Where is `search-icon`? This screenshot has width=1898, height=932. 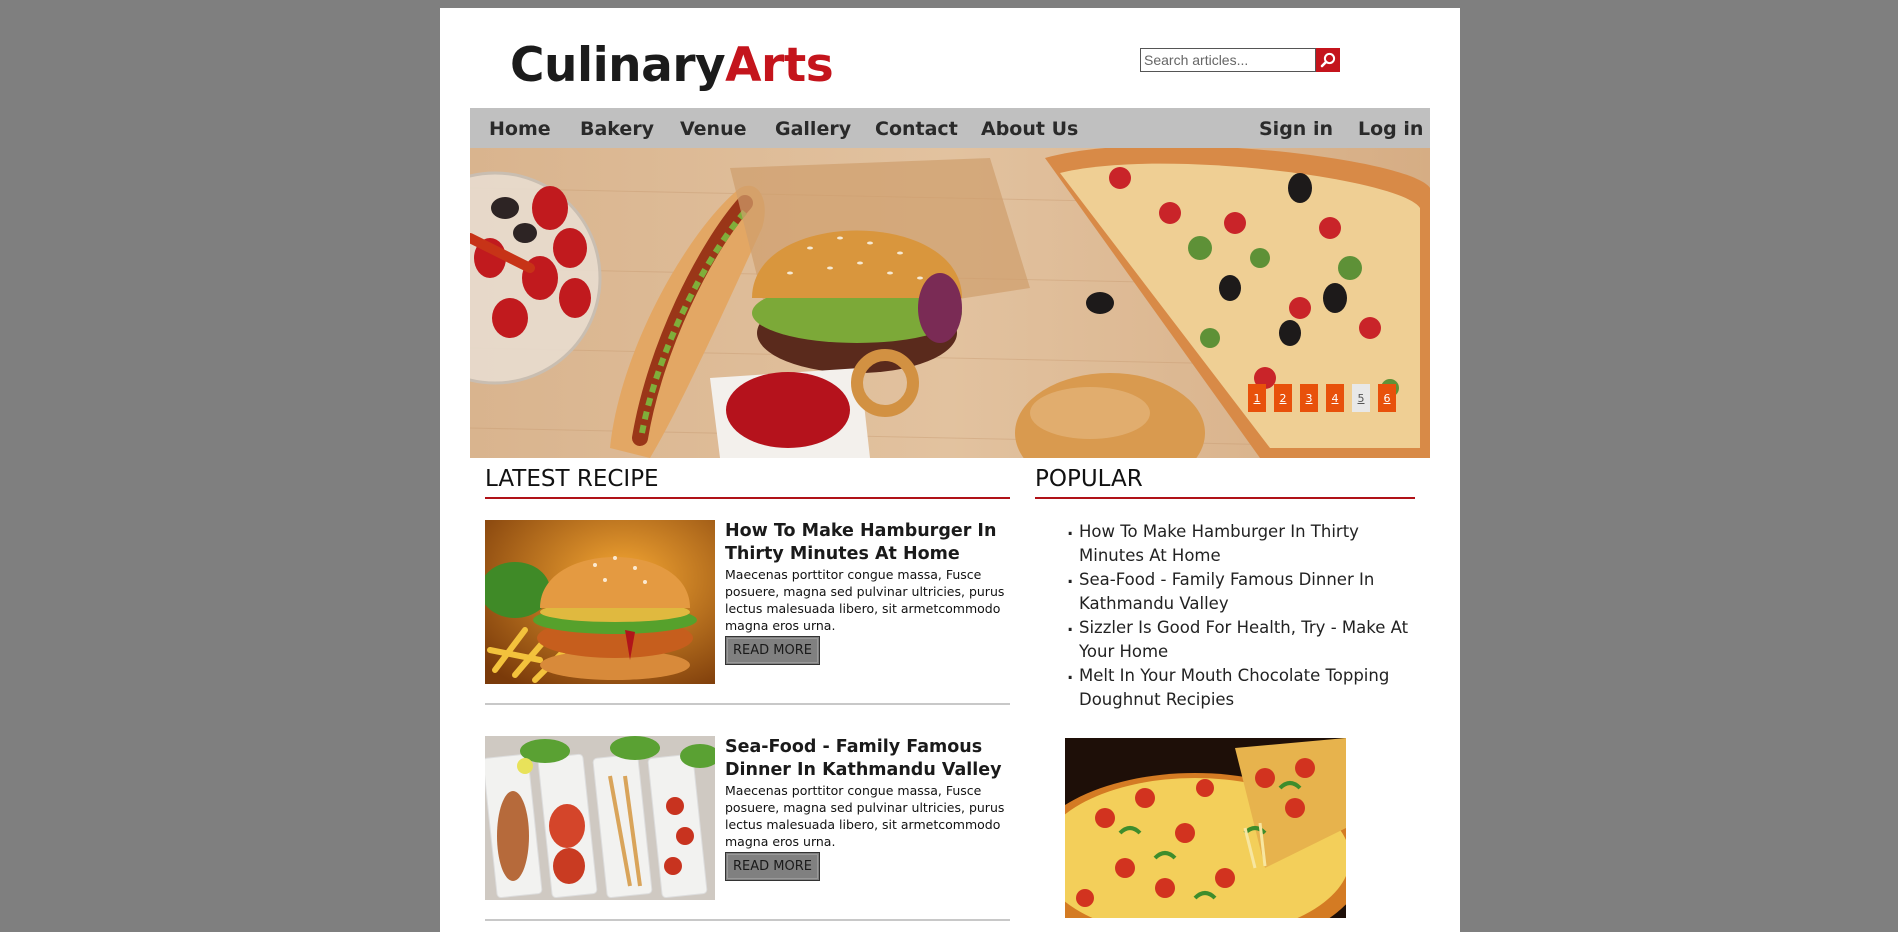
search-icon is located at coordinates (1328, 60).